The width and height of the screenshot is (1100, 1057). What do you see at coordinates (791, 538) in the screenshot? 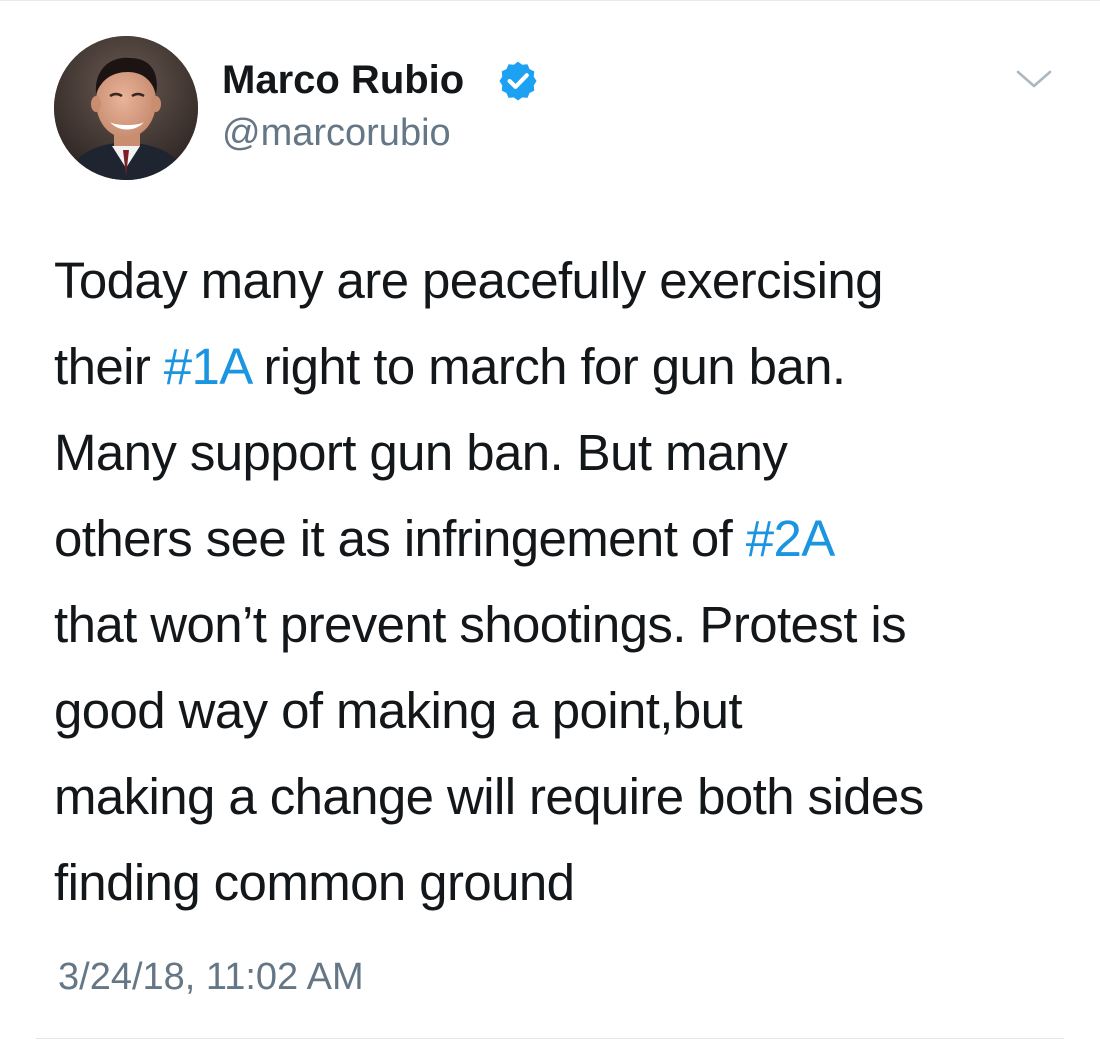
I see `hashtag-link: #2A` at bounding box center [791, 538].